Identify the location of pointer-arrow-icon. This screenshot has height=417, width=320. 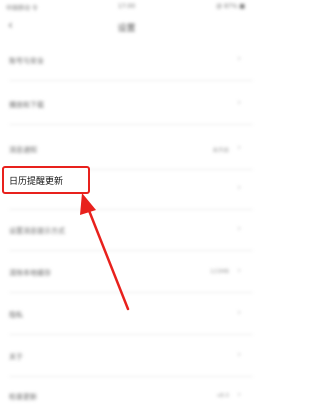
(105, 252).